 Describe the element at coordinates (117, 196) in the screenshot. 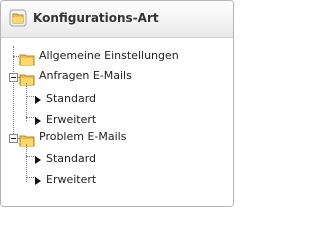

I see `panel-bottom-area` at that location.